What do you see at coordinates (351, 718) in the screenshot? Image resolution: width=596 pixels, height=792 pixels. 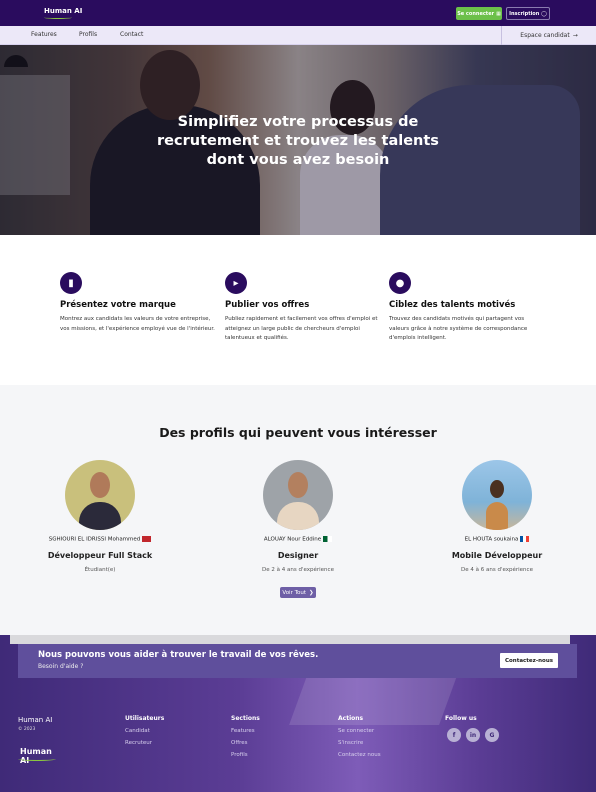 I see `footer-column-title: Actions` at bounding box center [351, 718].